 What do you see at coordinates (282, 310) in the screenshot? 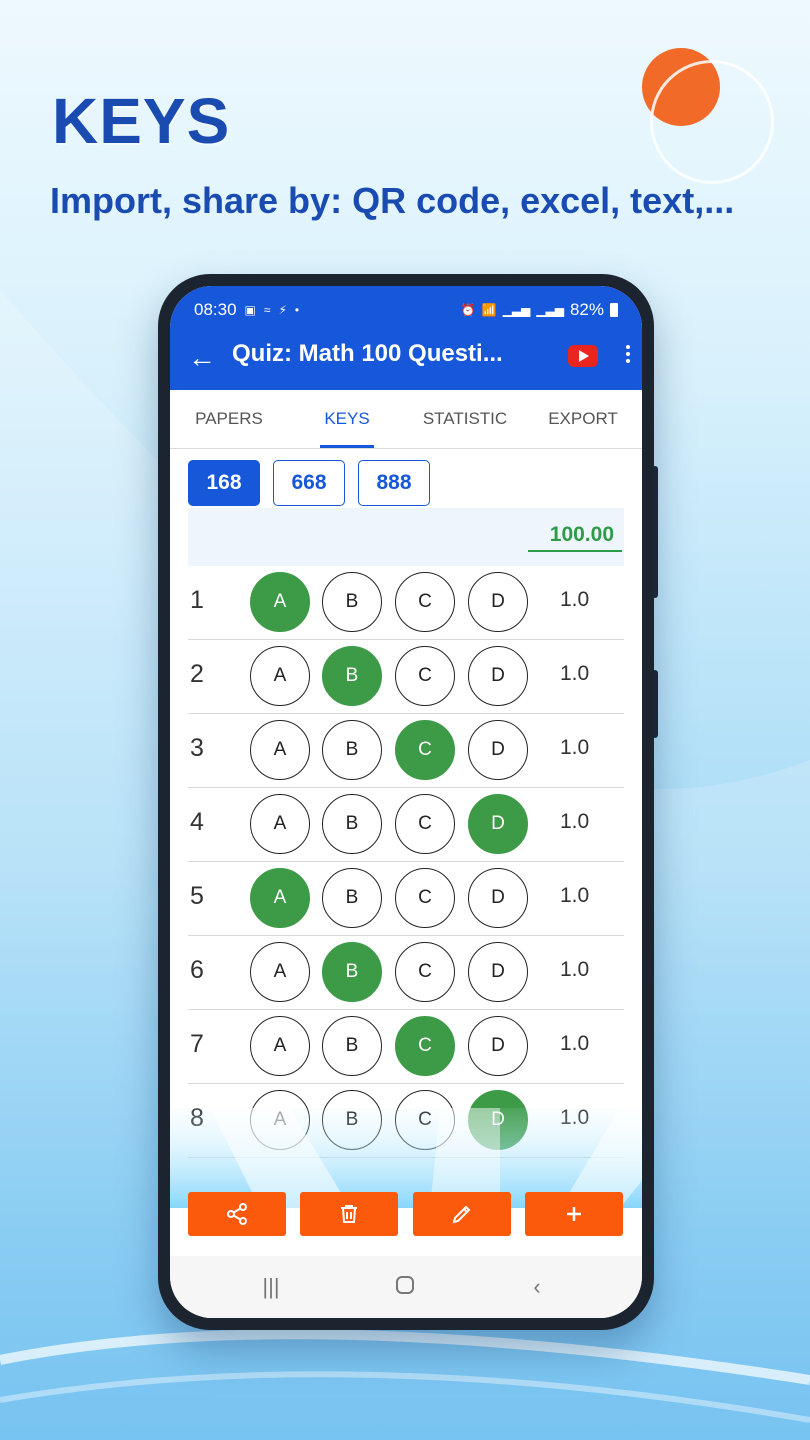
I see `tasker-icon: ⚡` at bounding box center [282, 310].